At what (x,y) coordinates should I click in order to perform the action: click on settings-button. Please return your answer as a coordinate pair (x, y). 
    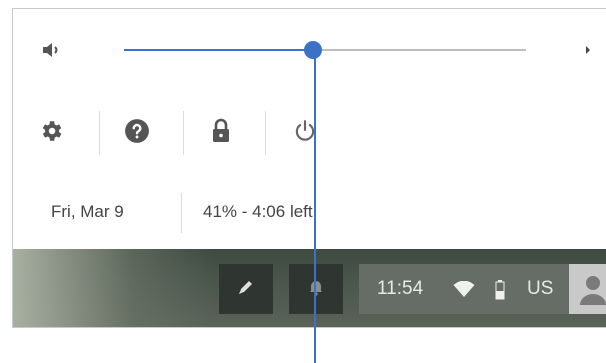
    Looking at the image, I should click on (51, 133).